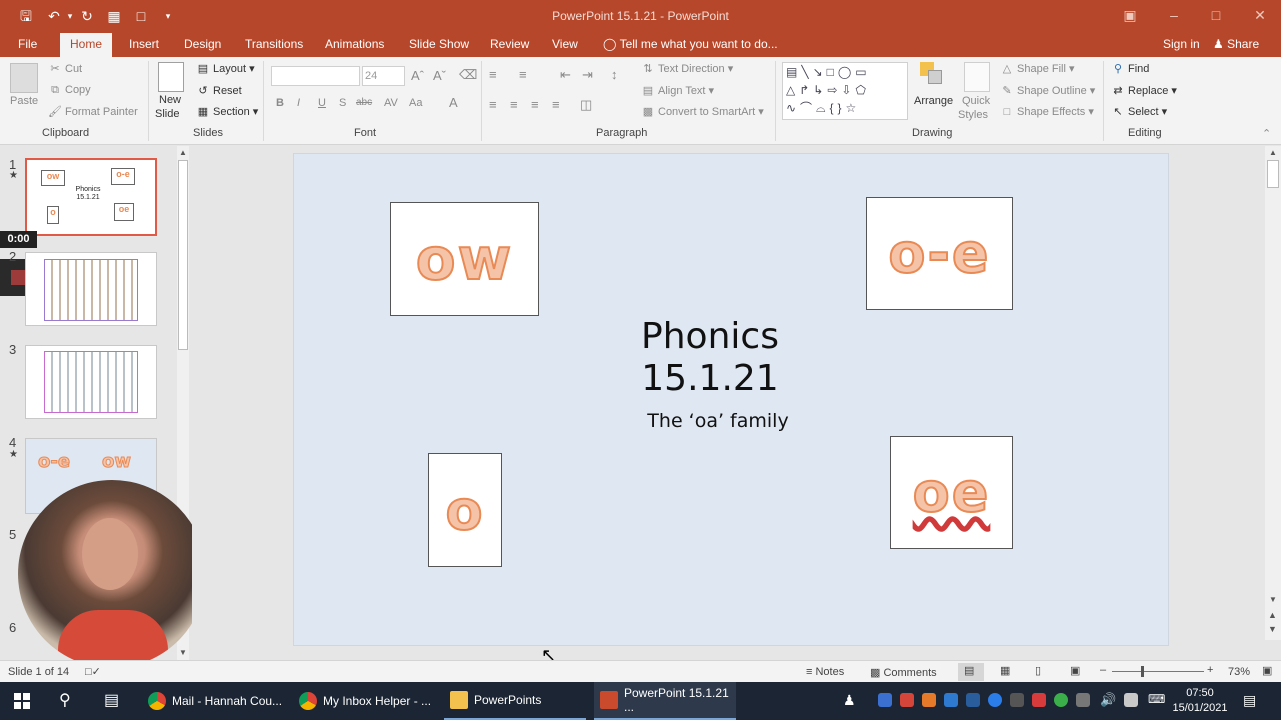 This screenshot has height=720, width=1281. Describe the element at coordinates (849, 700) in the screenshot. I see `people-icon: ♟` at that location.